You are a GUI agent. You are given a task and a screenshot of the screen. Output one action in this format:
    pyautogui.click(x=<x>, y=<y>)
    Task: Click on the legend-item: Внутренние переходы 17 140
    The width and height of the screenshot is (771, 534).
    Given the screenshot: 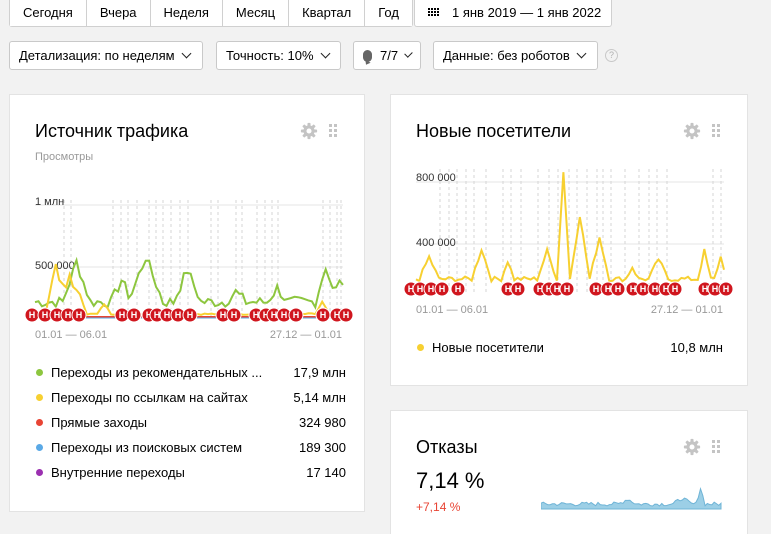 What is the action you would take?
    pyautogui.click(x=191, y=472)
    